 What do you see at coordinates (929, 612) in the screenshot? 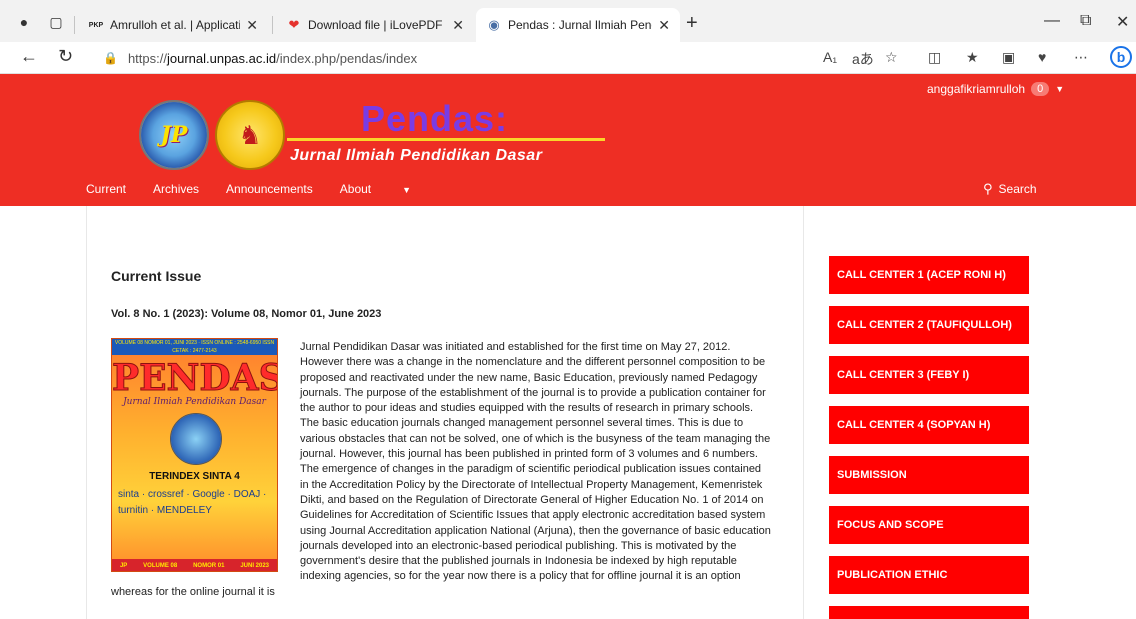
I see `sidebar-button-partial` at bounding box center [929, 612].